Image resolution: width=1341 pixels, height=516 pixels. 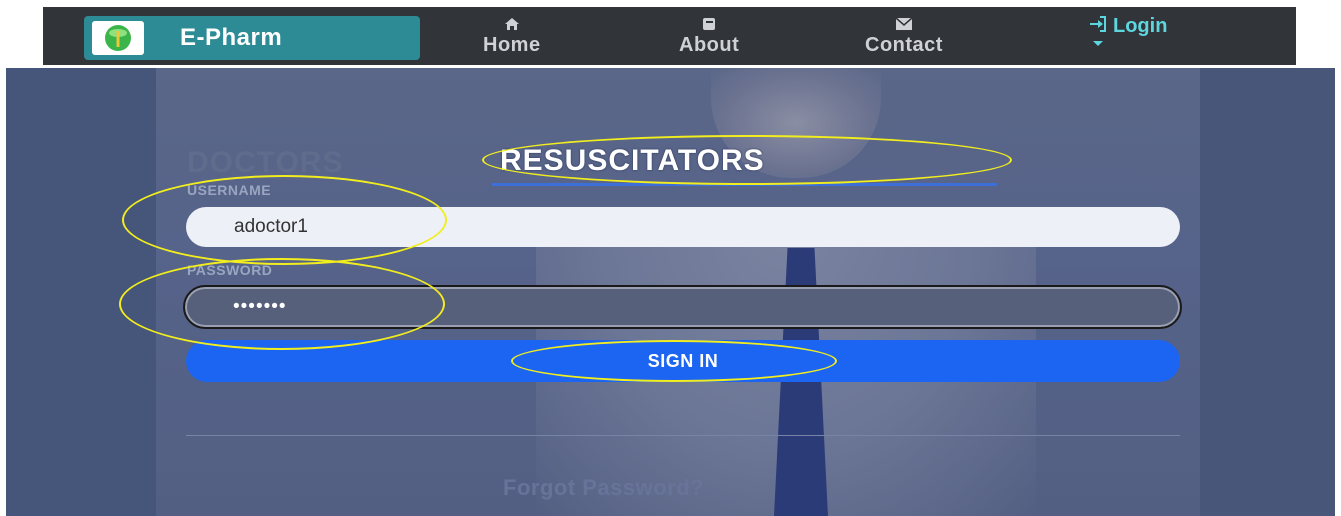 I want to click on envelope-icon, so click(x=904, y=25).